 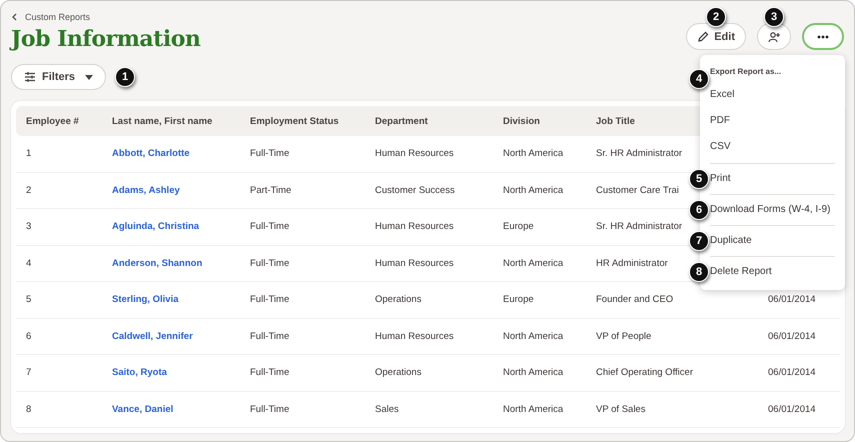 I want to click on callout-badge: 6, so click(x=699, y=210).